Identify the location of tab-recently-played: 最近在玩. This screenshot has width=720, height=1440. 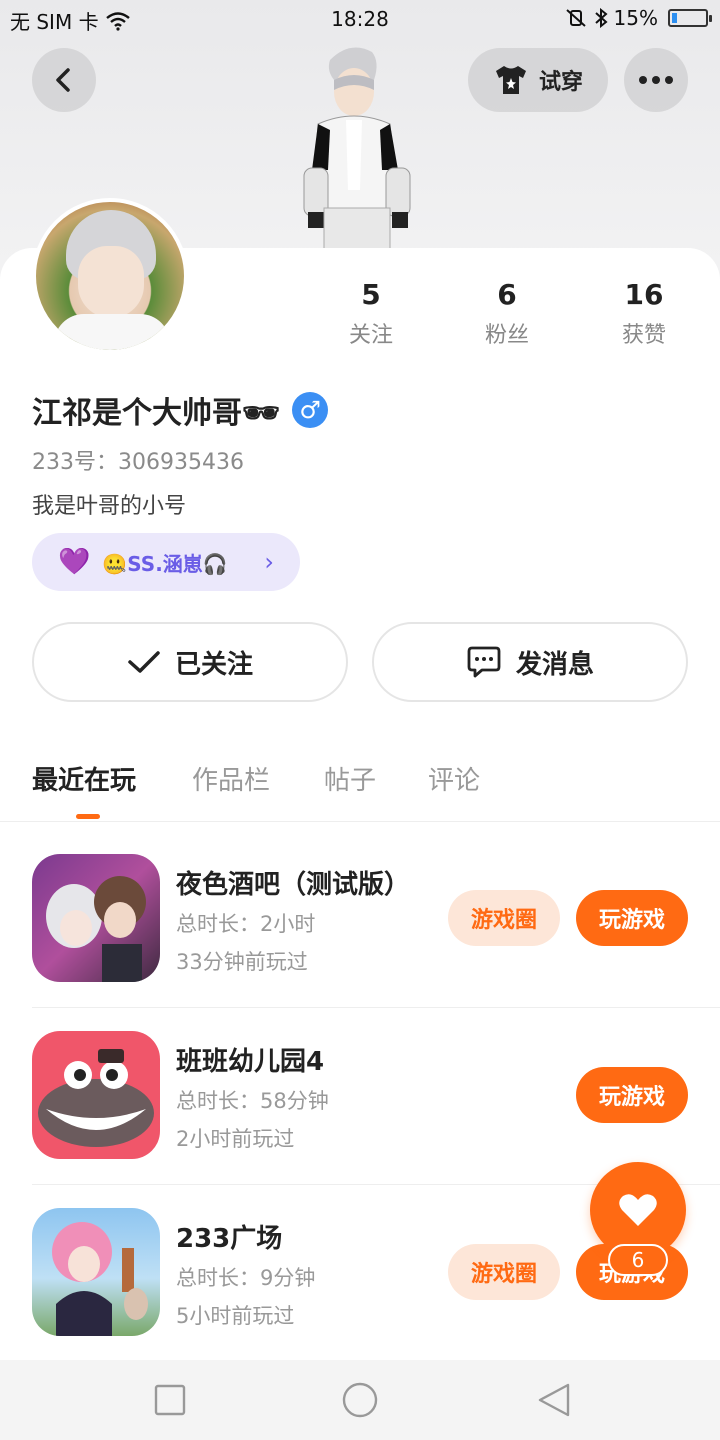
(84, 778).